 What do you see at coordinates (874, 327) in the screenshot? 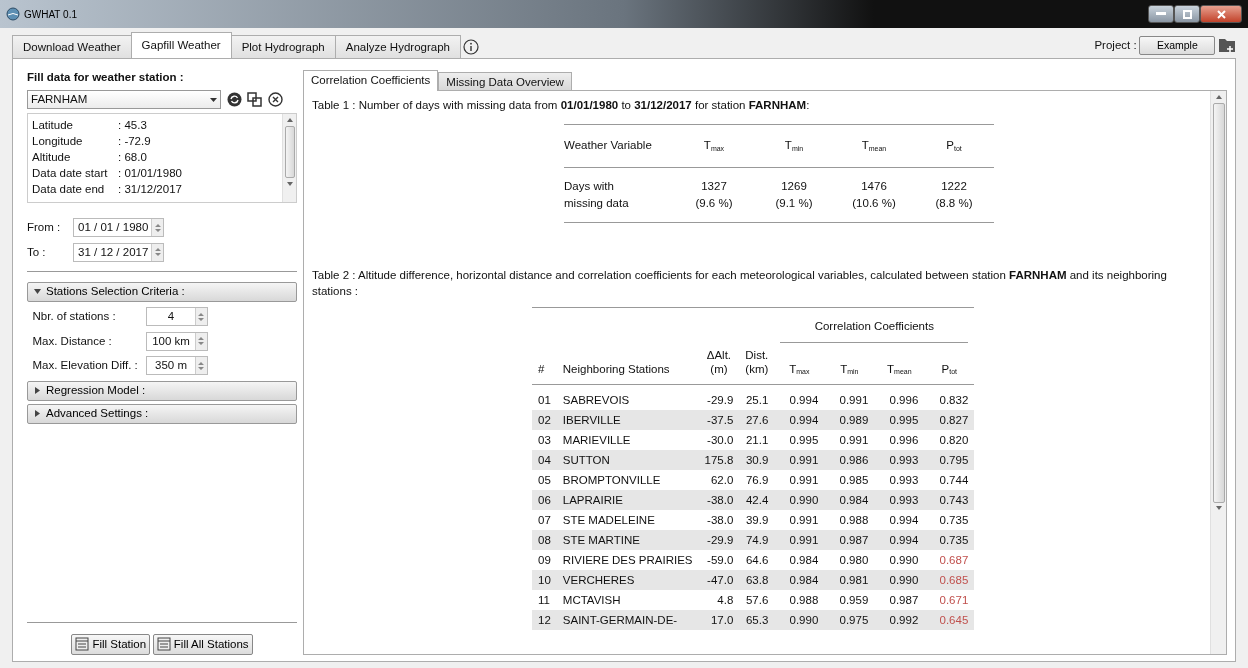
I see `column-group-header: Correlation Coefficients` at bounding box center [874, 327].